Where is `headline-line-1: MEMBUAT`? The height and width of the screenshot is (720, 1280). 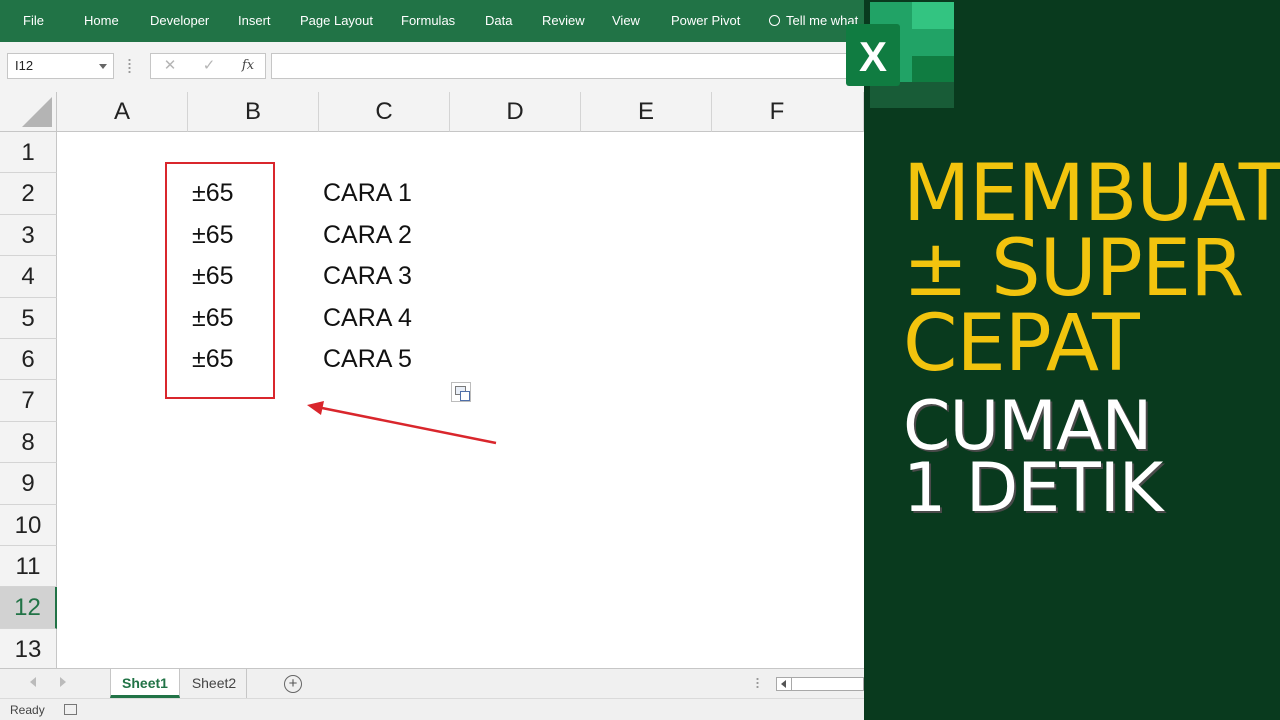 headline-line-1: MEMBUAT is located at coordinates (1091, 194).